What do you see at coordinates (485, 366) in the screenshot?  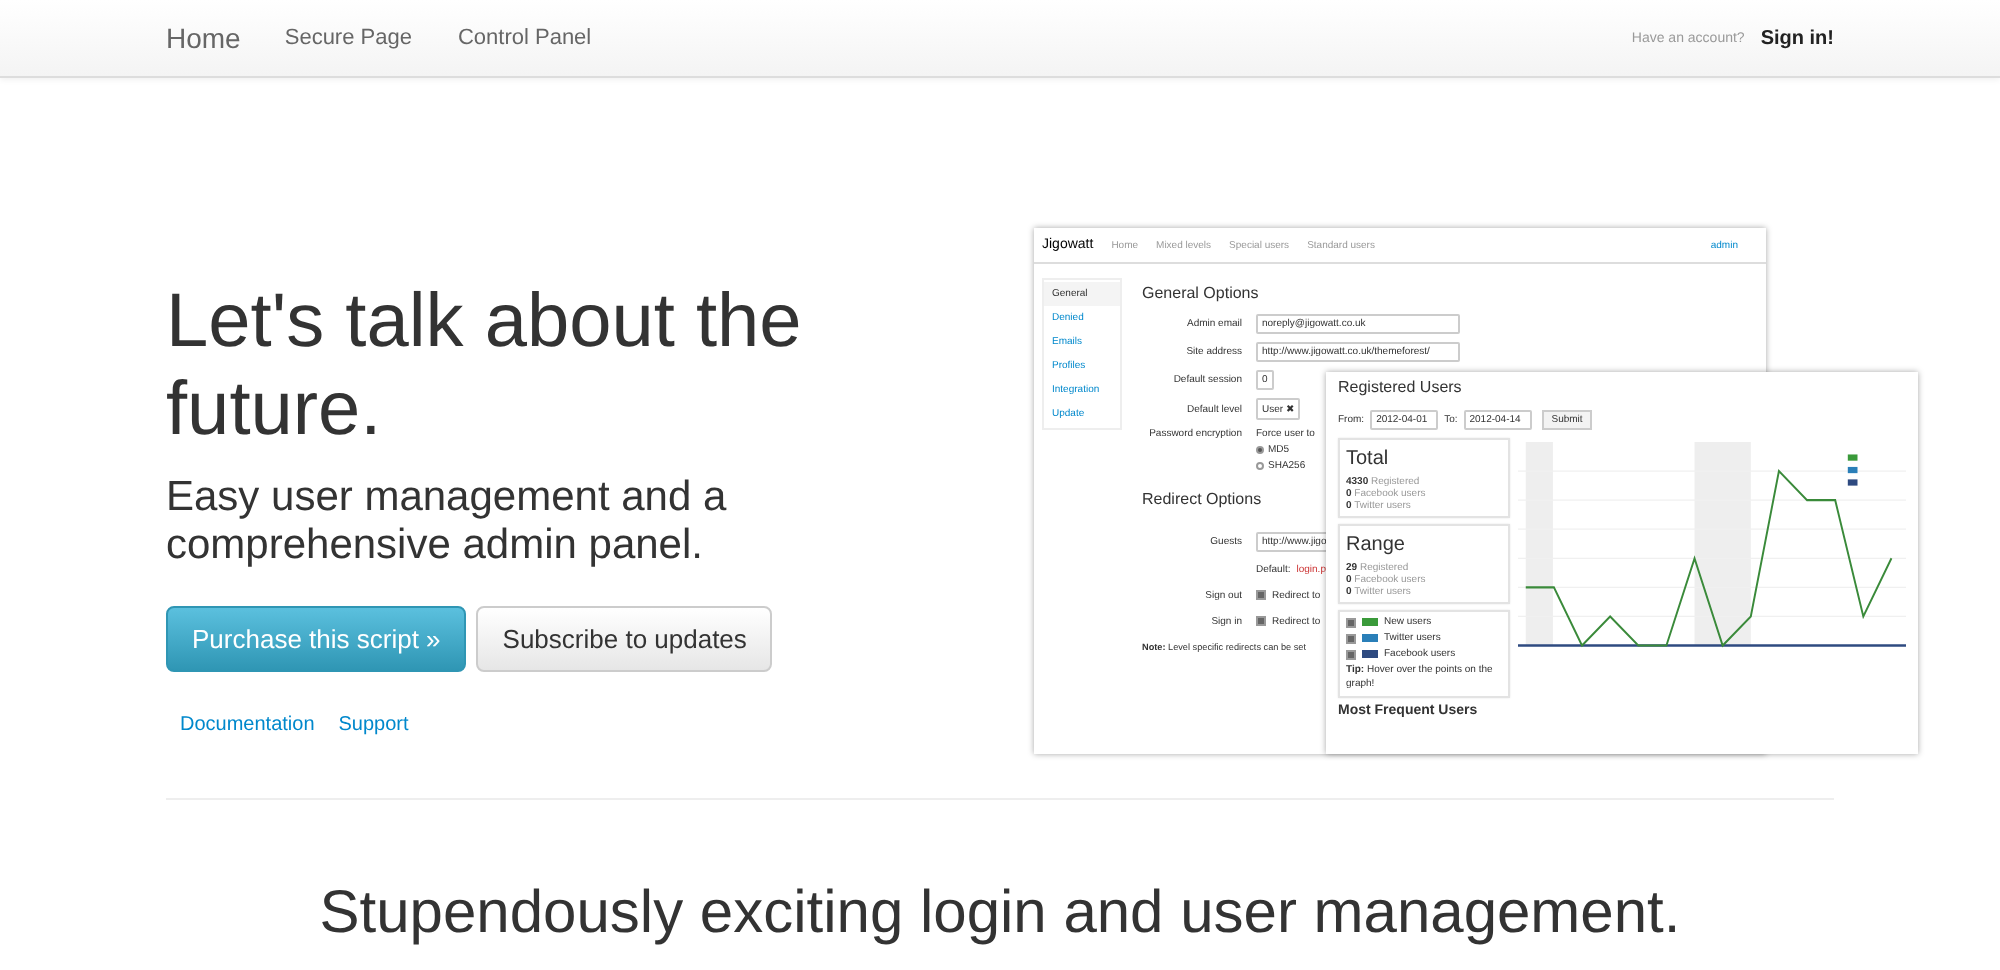 I see `hero-heading: Let's talk about the future.` at bounding box center [485, 366].